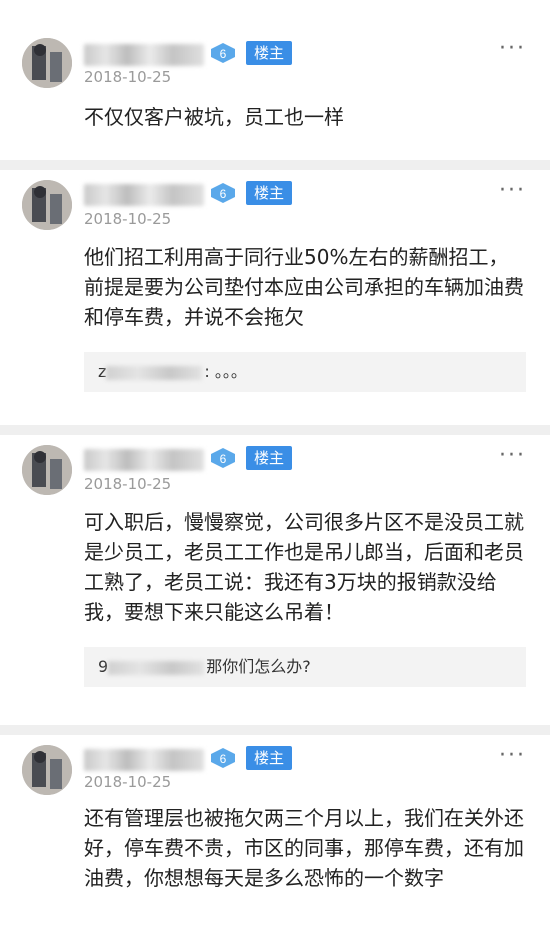  Describe the element at coordinates (103, 666) in the screenshot. I see `reply-author-prefix: 9` at that location.